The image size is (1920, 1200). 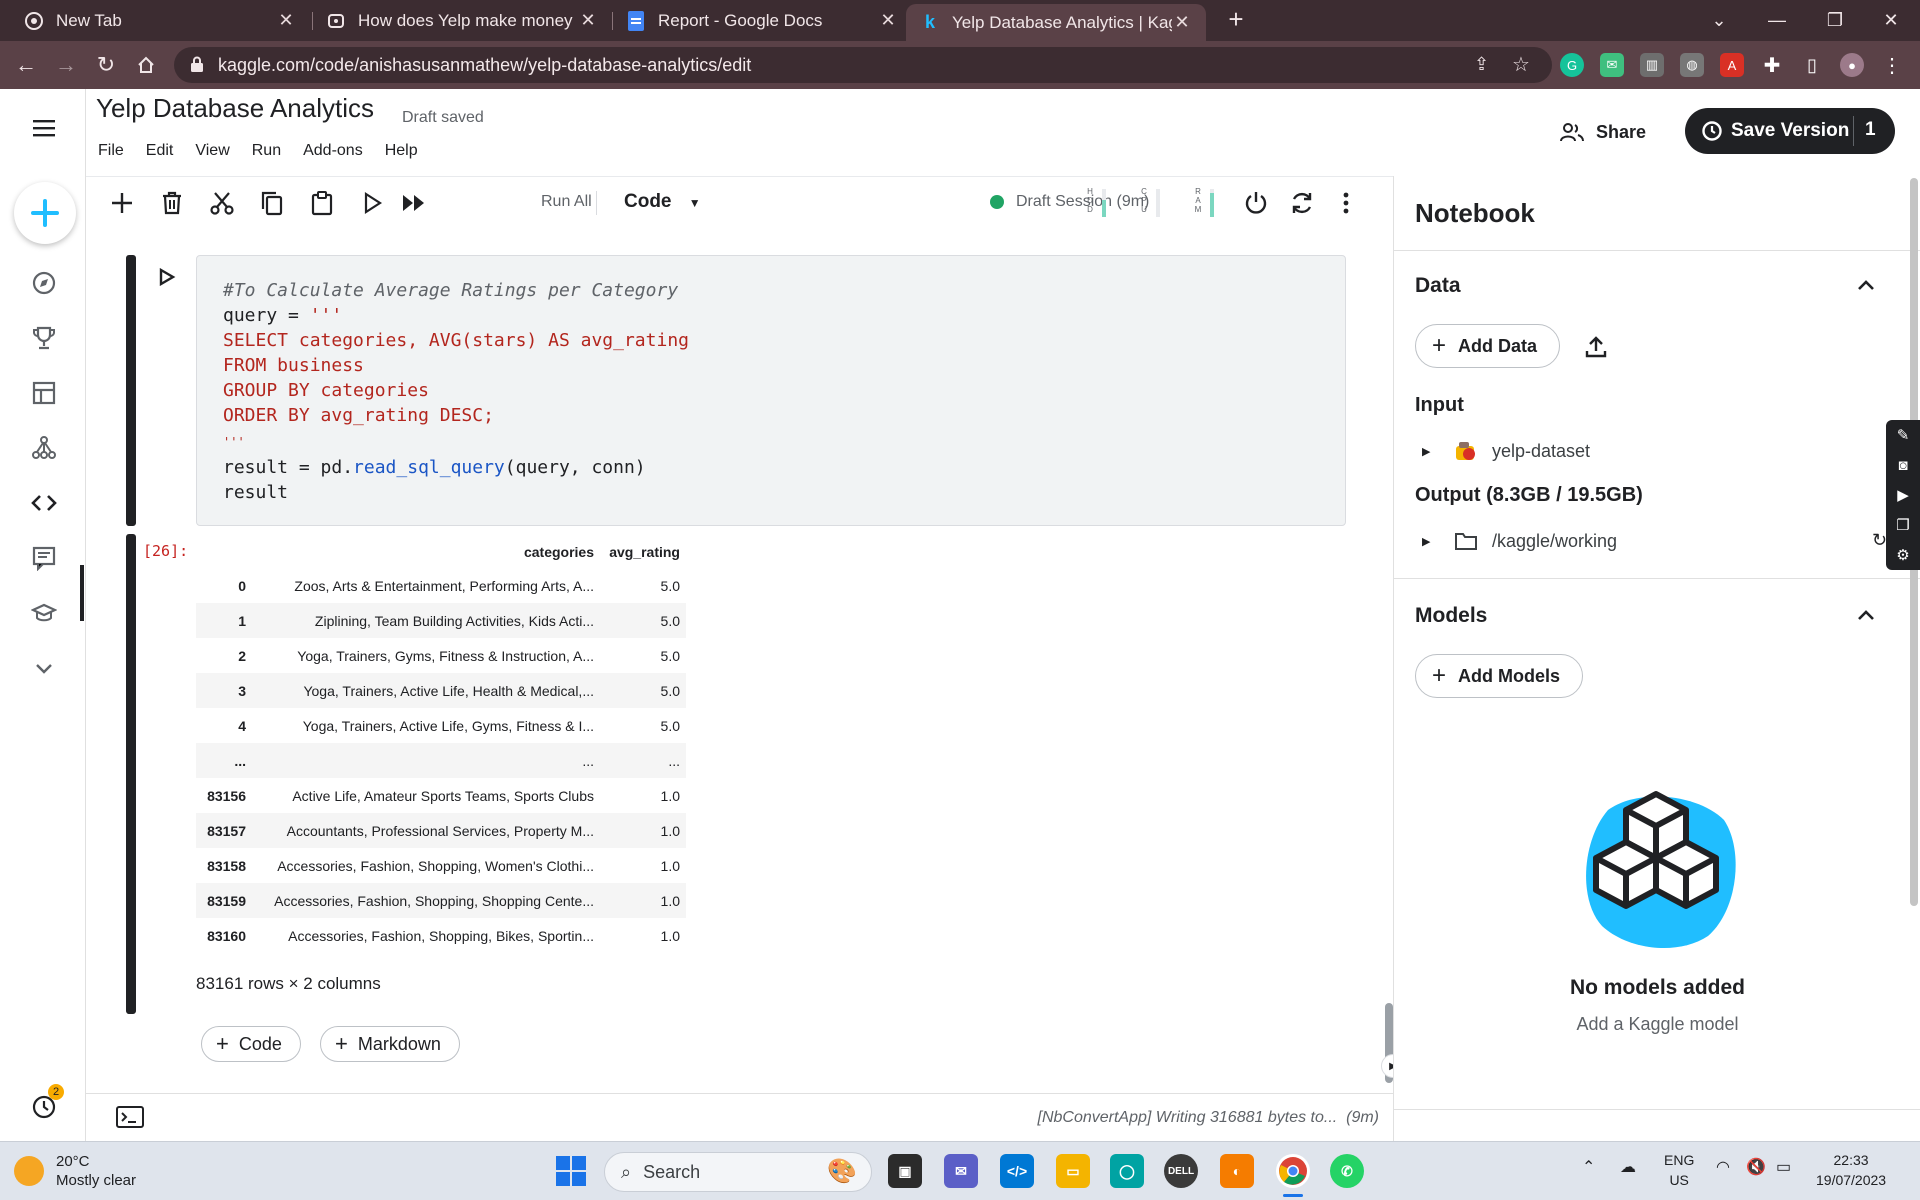 What do you see at coordinates (1657, 1024) in the screenshot?
I see `empty-models-subtitle: Add a Kaggle model` at bounding box center [1657, 1024].